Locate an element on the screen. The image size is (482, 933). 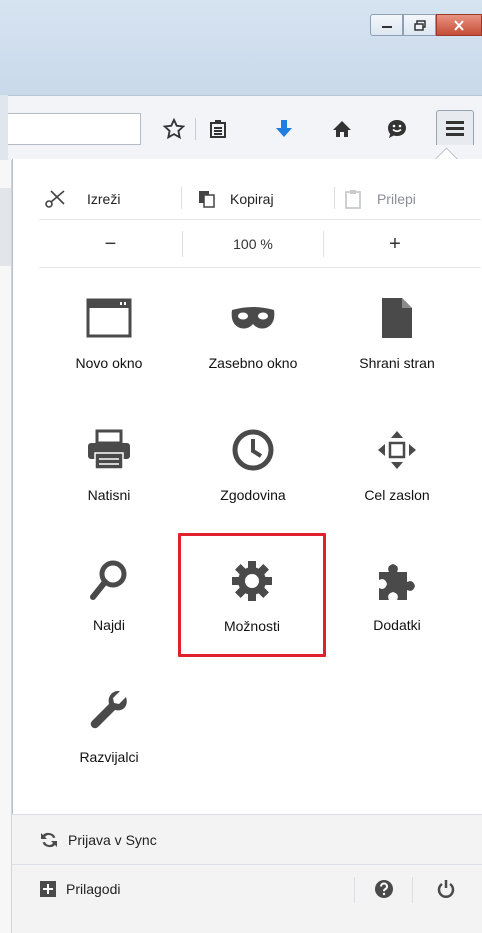
cut-button: Izreži is located at coordinates (110, 199).